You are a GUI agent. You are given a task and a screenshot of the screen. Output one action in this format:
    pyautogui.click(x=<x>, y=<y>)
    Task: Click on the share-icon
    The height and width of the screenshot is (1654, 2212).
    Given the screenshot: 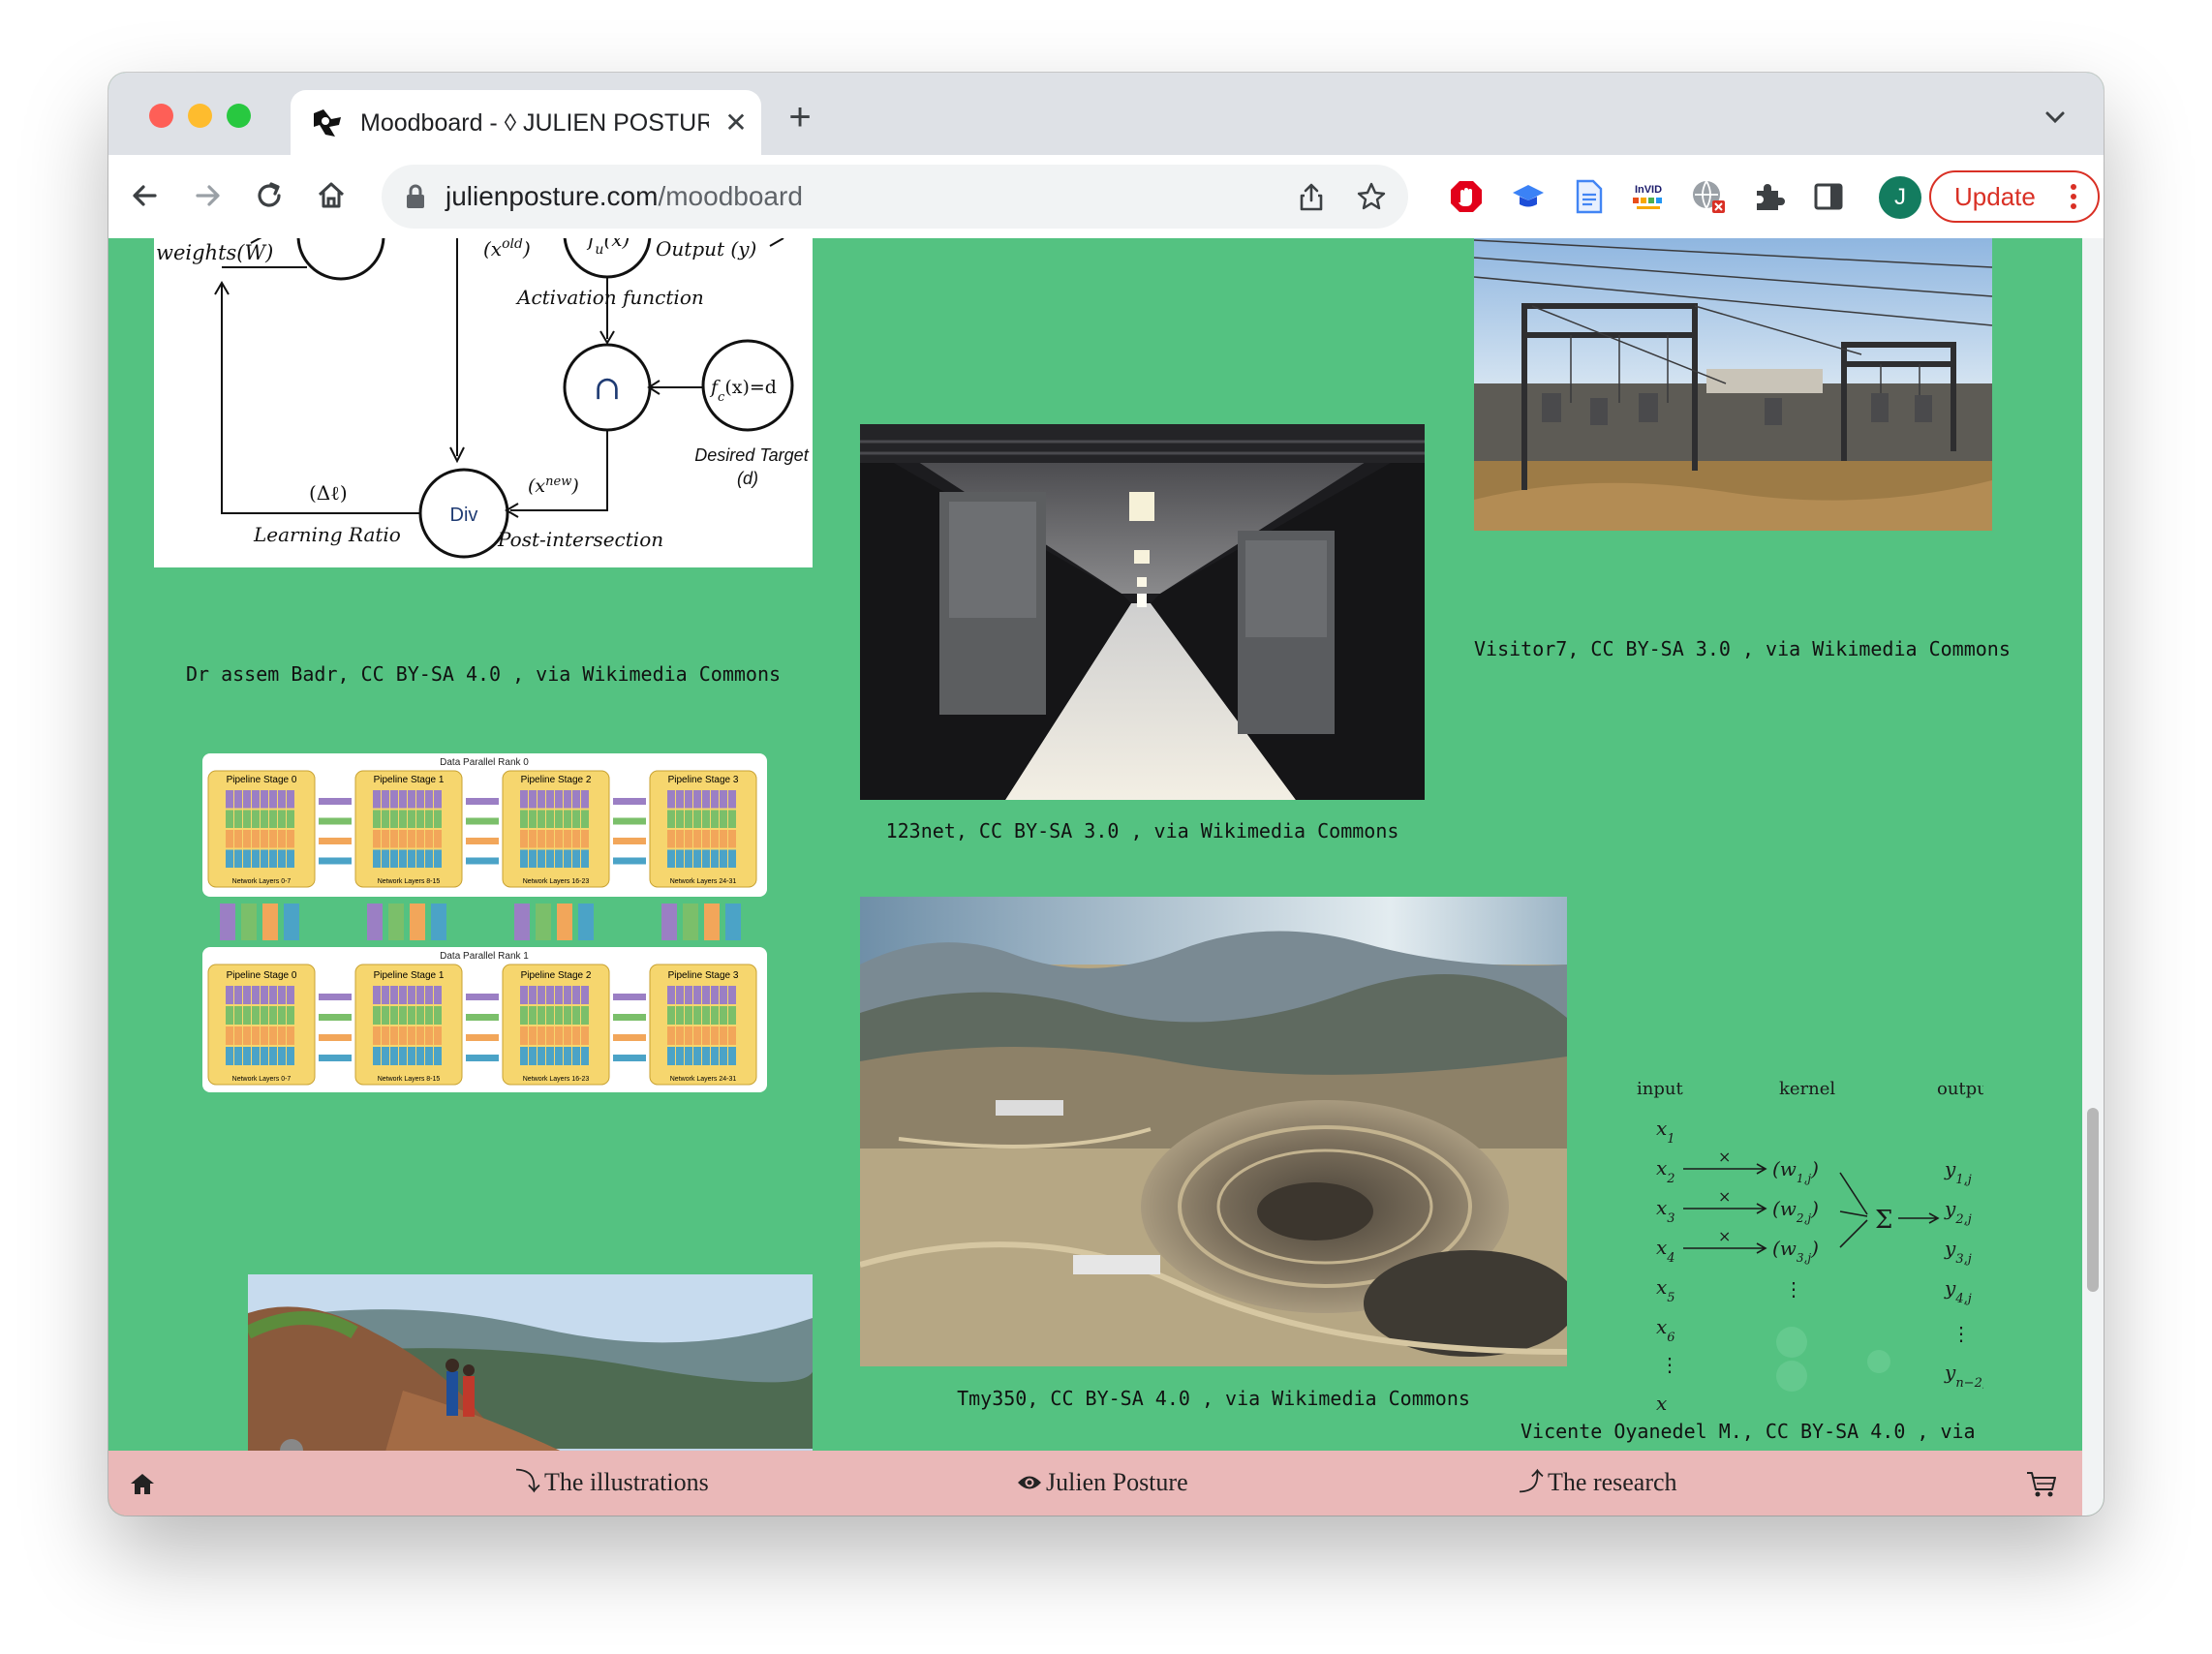 What is the action you would take?
    pyautogui.click(x=1312, y=196)
    